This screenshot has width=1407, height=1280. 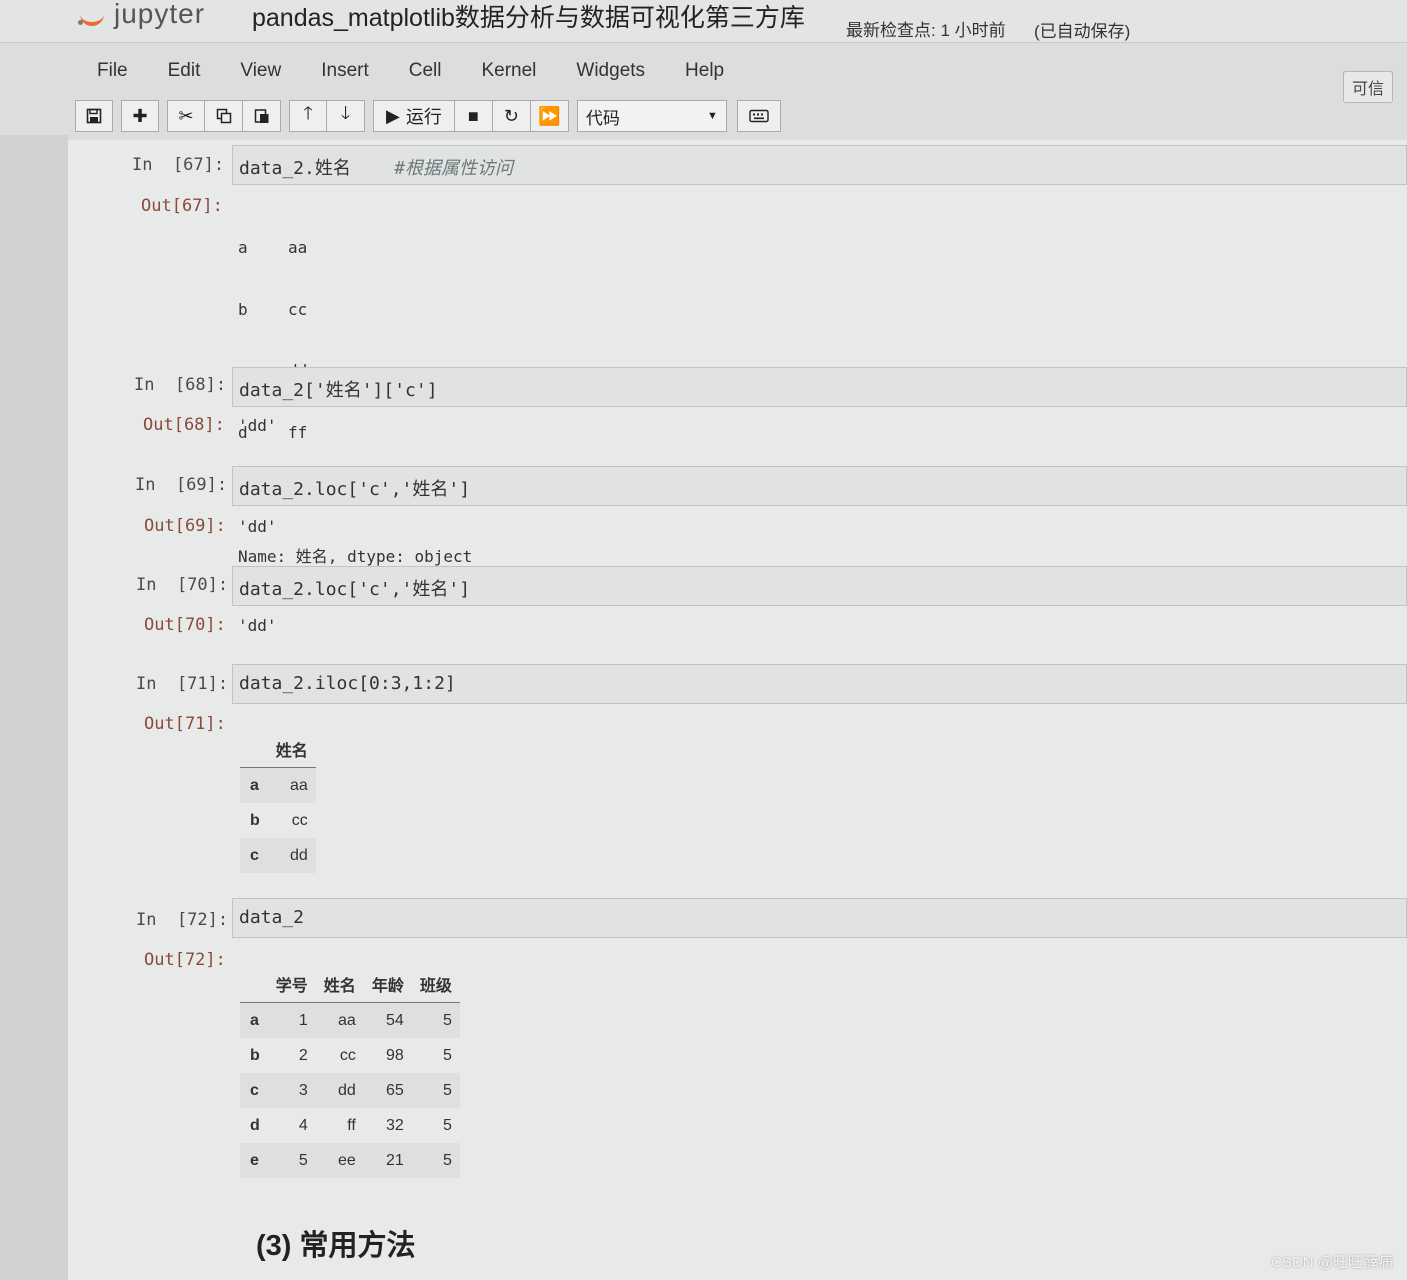 I want to click on menu-cell: Cell, so click(x=425, y=71).